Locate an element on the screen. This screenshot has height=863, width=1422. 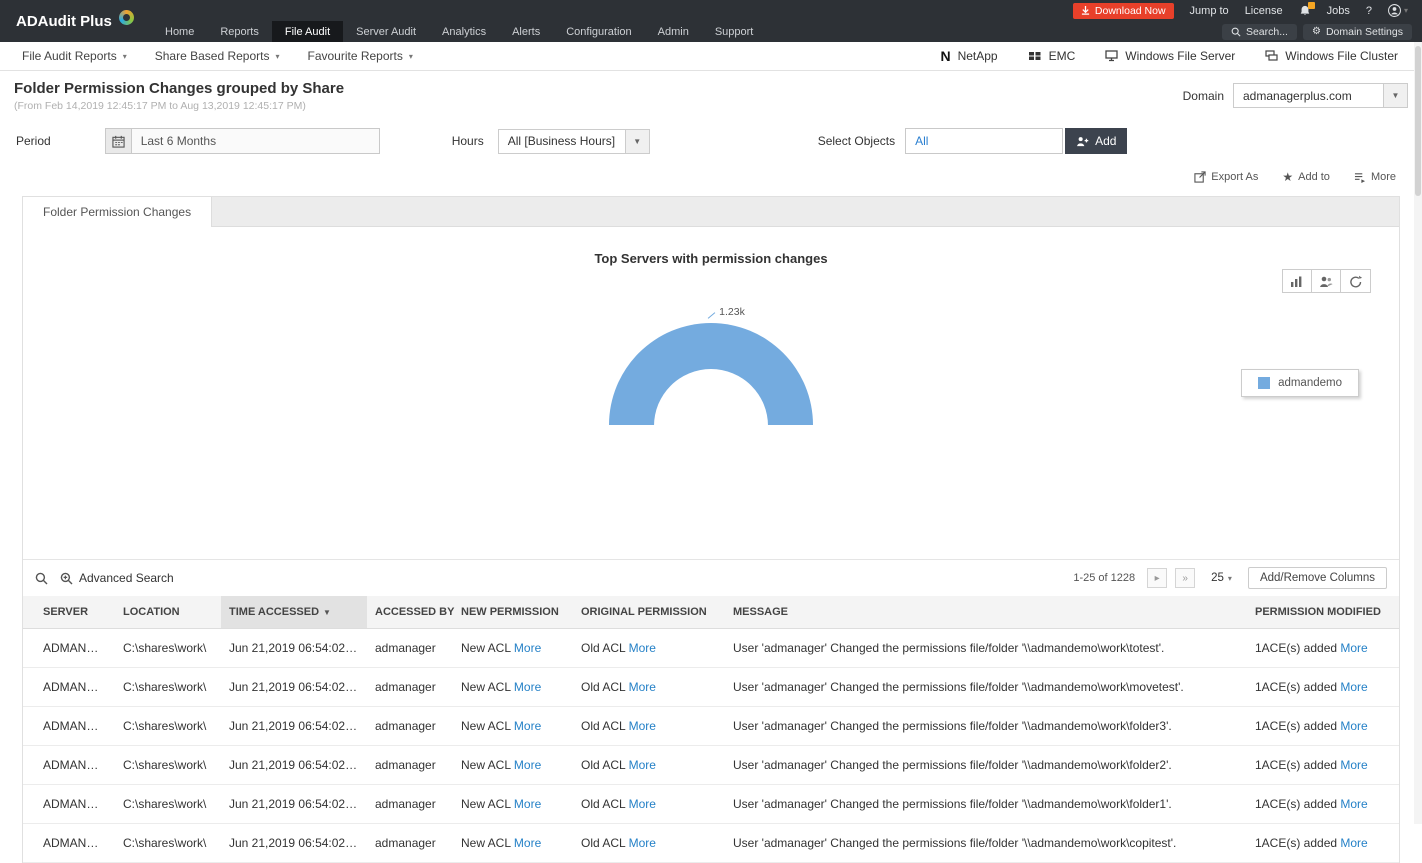
scrollbar is located at coordinates (1418, 433).